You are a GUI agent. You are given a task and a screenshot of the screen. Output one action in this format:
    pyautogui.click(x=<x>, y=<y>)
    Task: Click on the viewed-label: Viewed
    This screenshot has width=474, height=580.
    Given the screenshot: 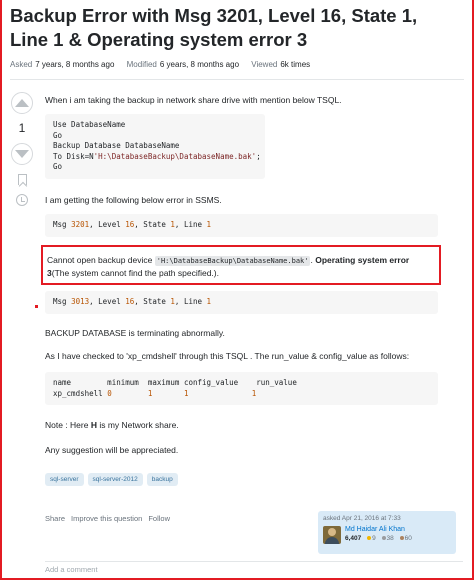 What is the action you would take?
    pyautogui.click(x=264, y=64)
    